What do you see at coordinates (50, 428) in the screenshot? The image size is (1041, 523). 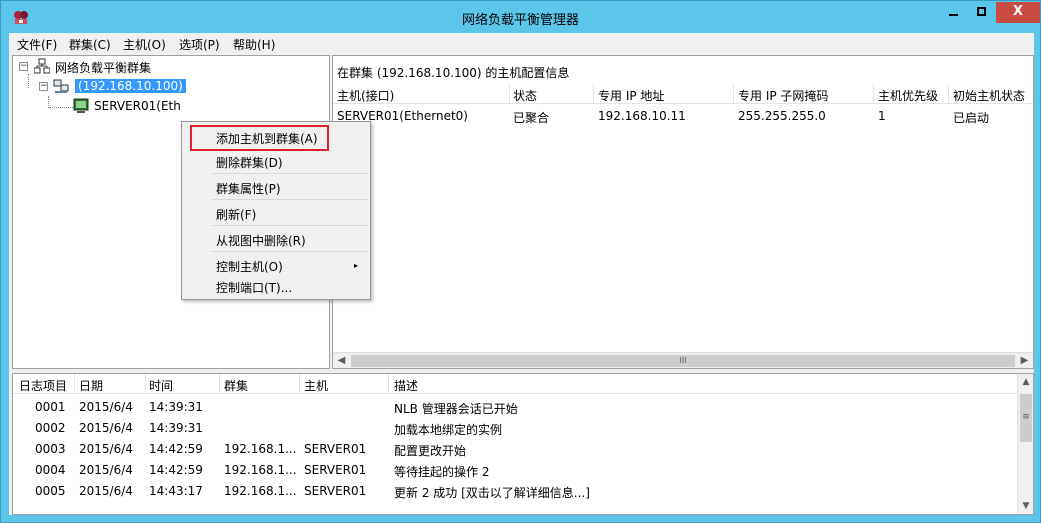 I see `log-cell-entry: 0002` at bounding box center [50, 428].